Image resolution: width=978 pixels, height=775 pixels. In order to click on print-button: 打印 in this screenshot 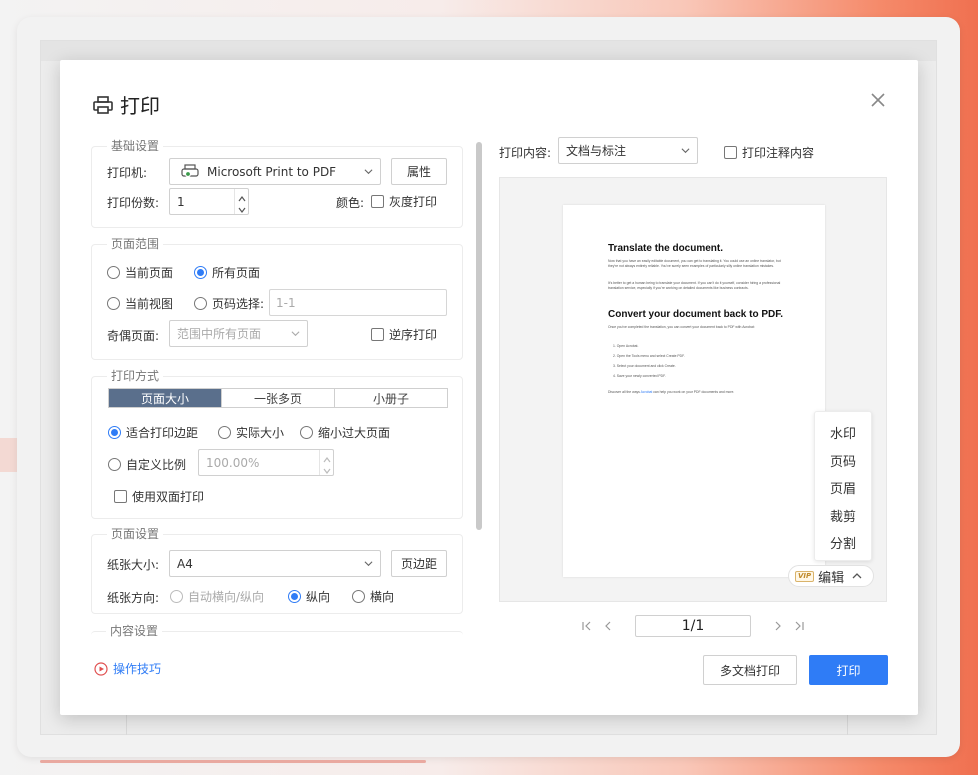, I will do `click(848, 670)`.